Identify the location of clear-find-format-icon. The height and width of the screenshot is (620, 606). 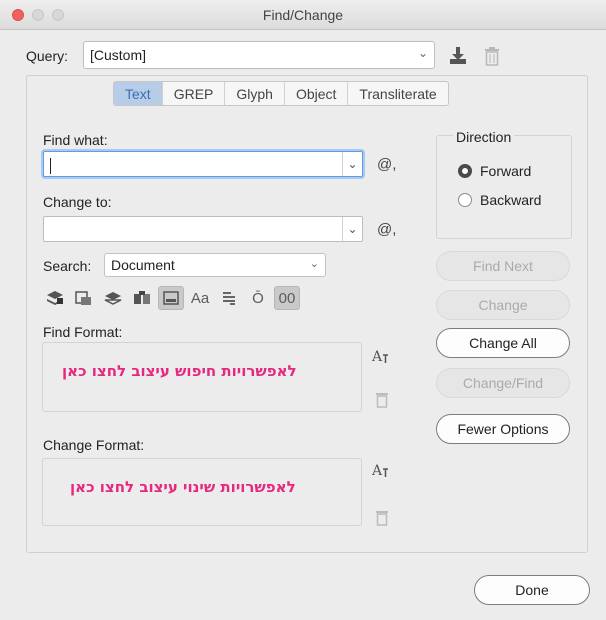
(382, 399).